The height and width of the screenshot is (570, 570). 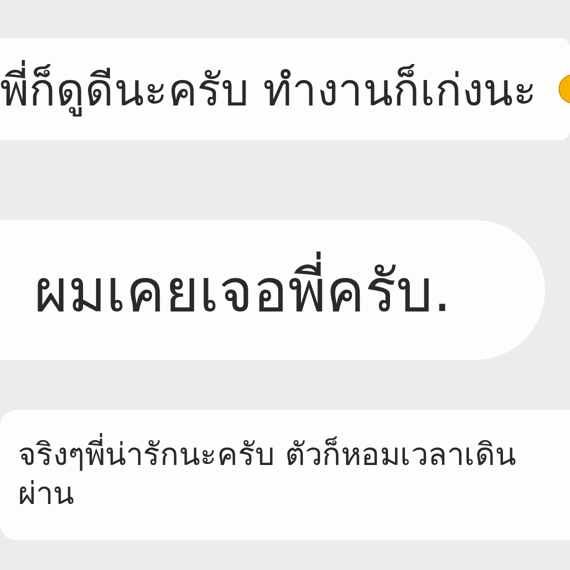 What do you see at coordinates (279, 89) in the screenshot?
I see `message-text: พี่ก็ดูดีนะครับ ทำงานก็เก่งนะ` at bounding box center [279, 89].